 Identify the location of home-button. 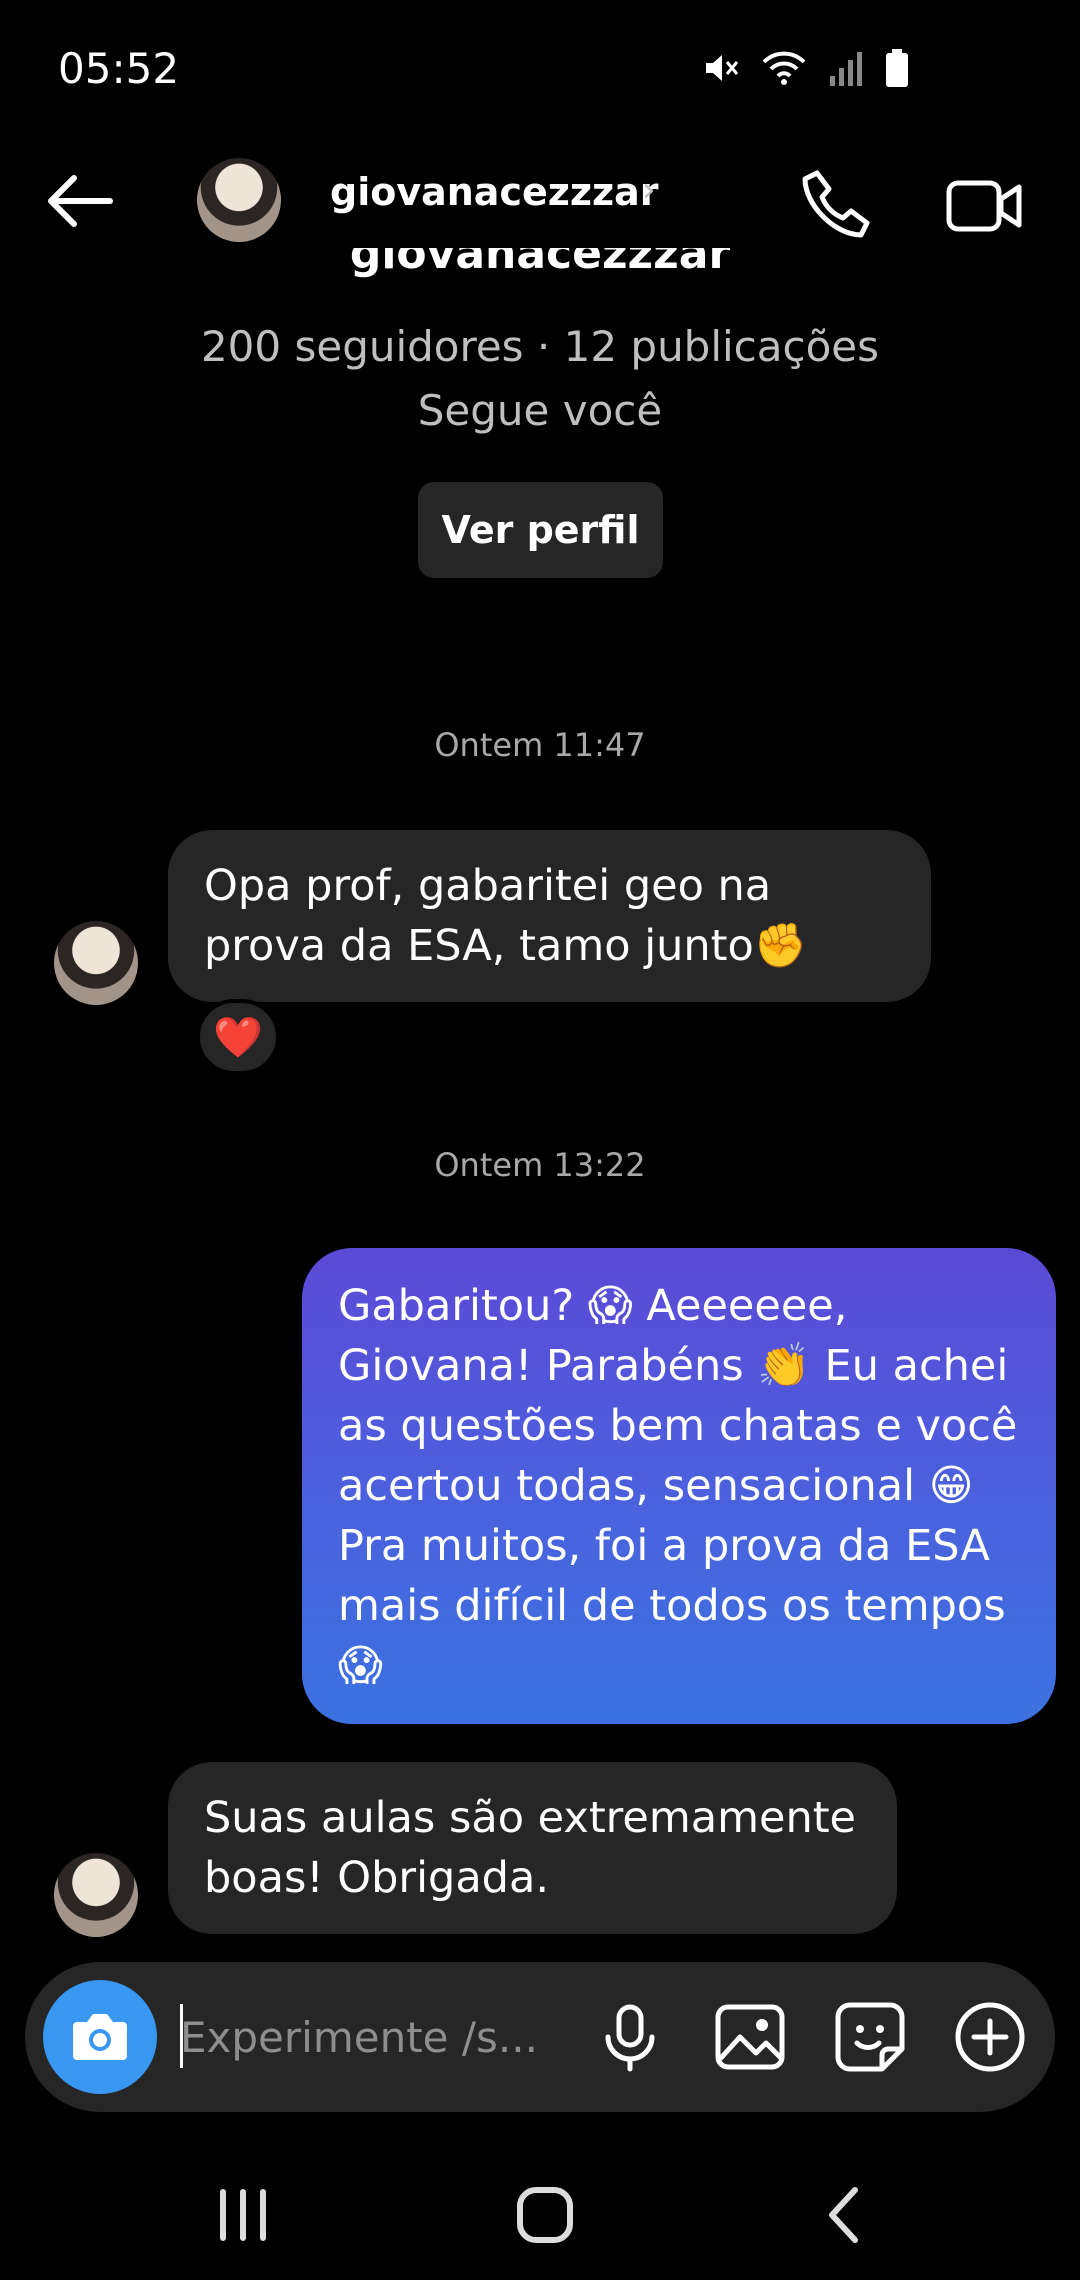
(545, 2215).